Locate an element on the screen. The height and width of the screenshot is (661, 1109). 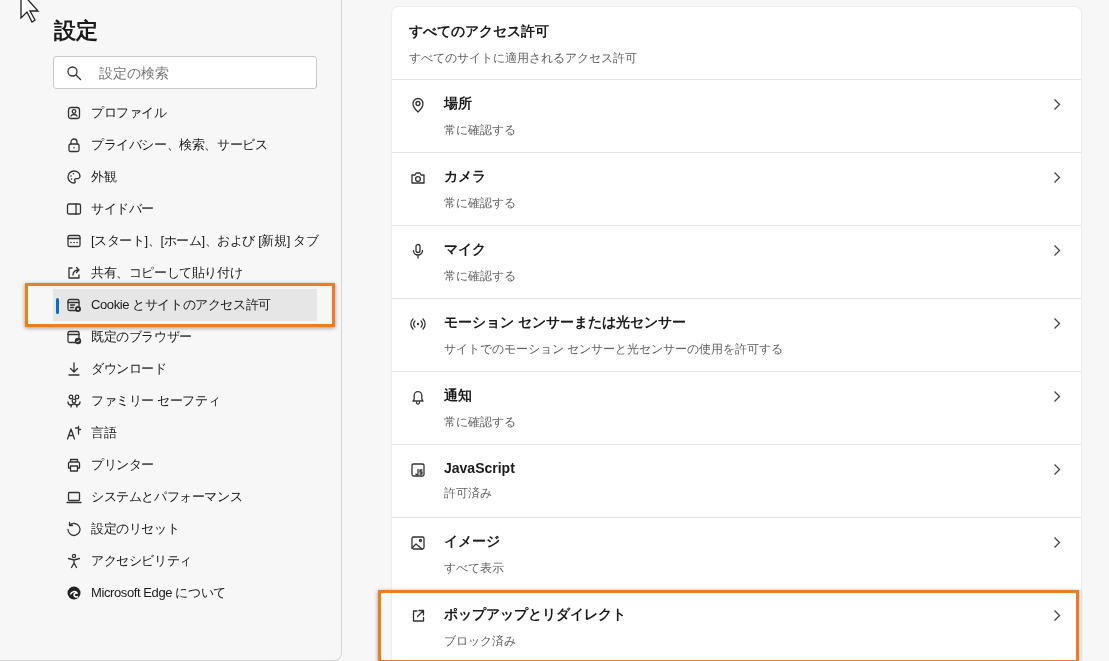
image-icon is located at coordinates (418, 543).